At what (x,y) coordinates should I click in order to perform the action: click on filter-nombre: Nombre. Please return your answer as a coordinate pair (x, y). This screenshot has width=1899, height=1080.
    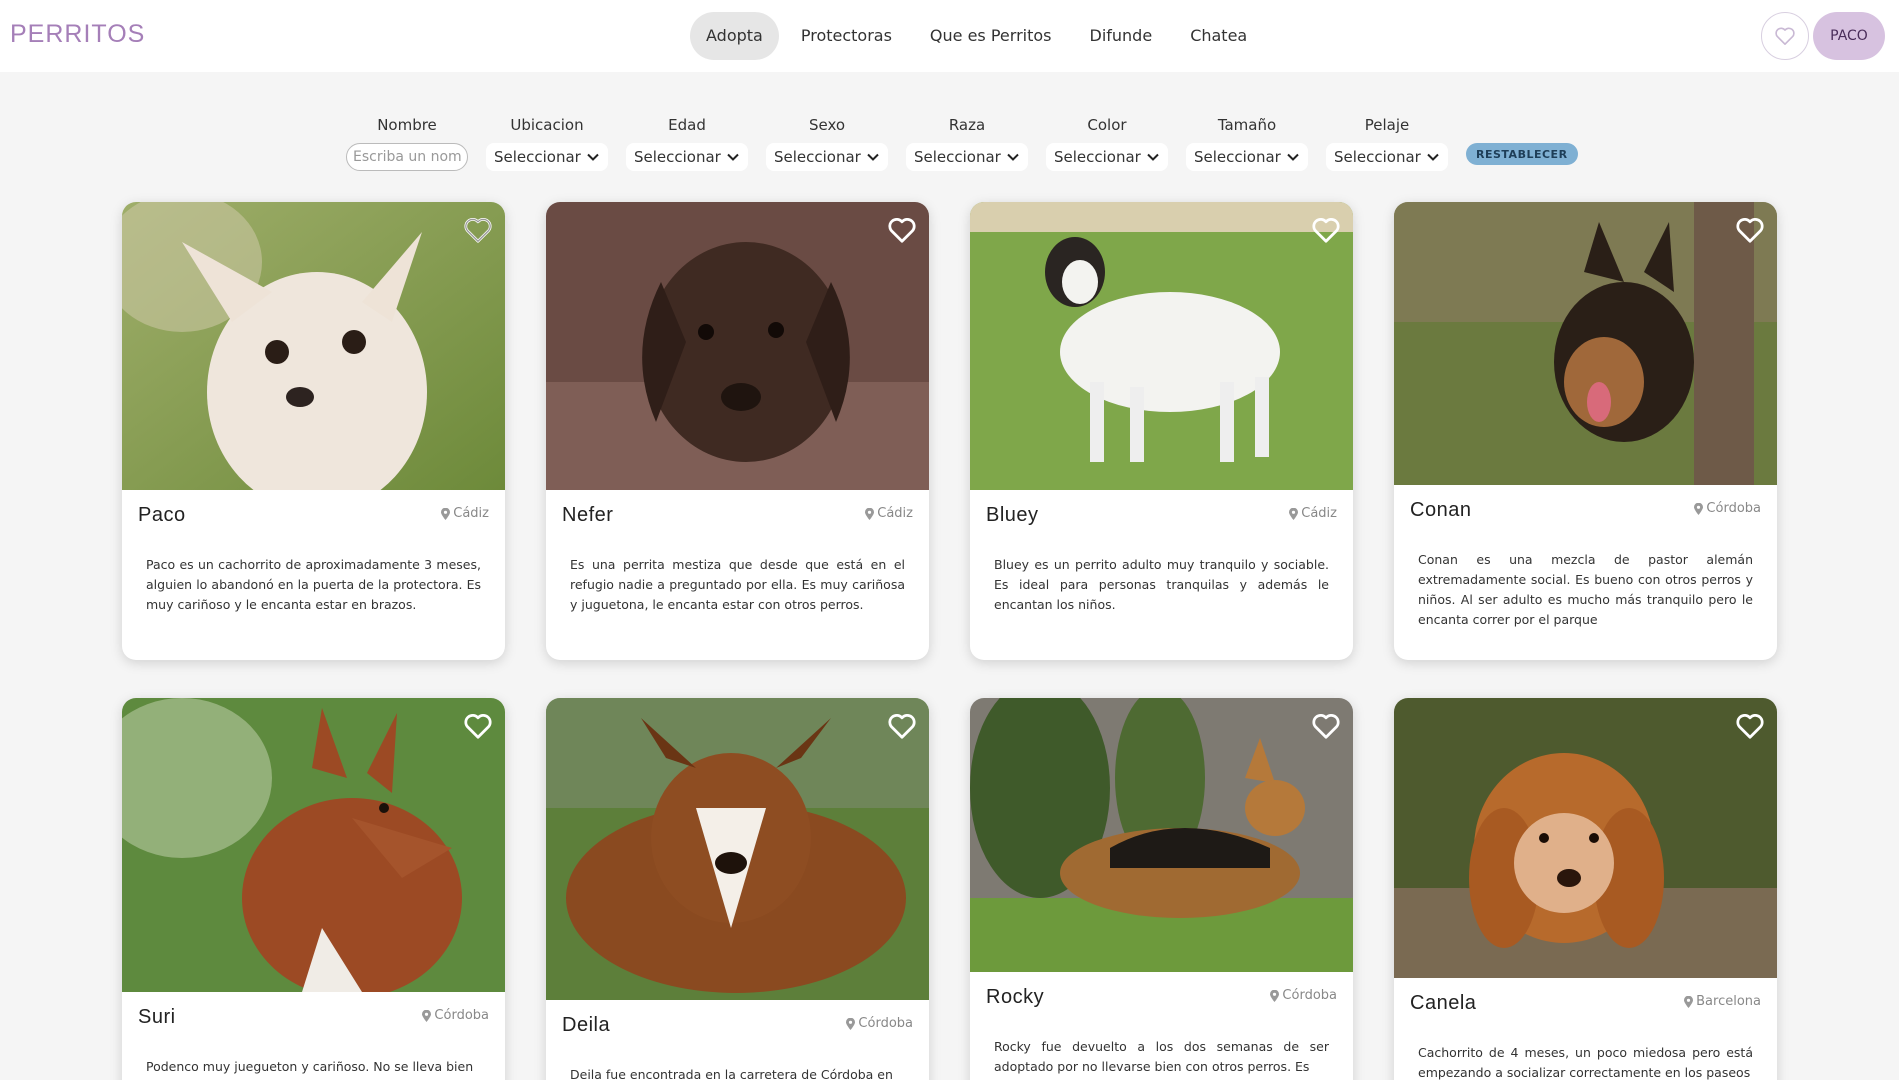
    Looking at the image, I should click on (407, 143).